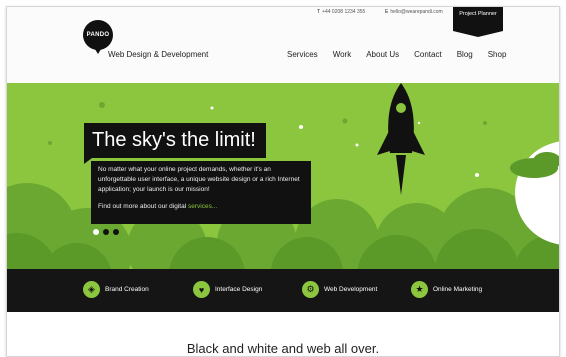 The height and width of the screenshot is (357, 566). I want to click on service-online-marketing: ★ Online Marketing, so click(446, 289).